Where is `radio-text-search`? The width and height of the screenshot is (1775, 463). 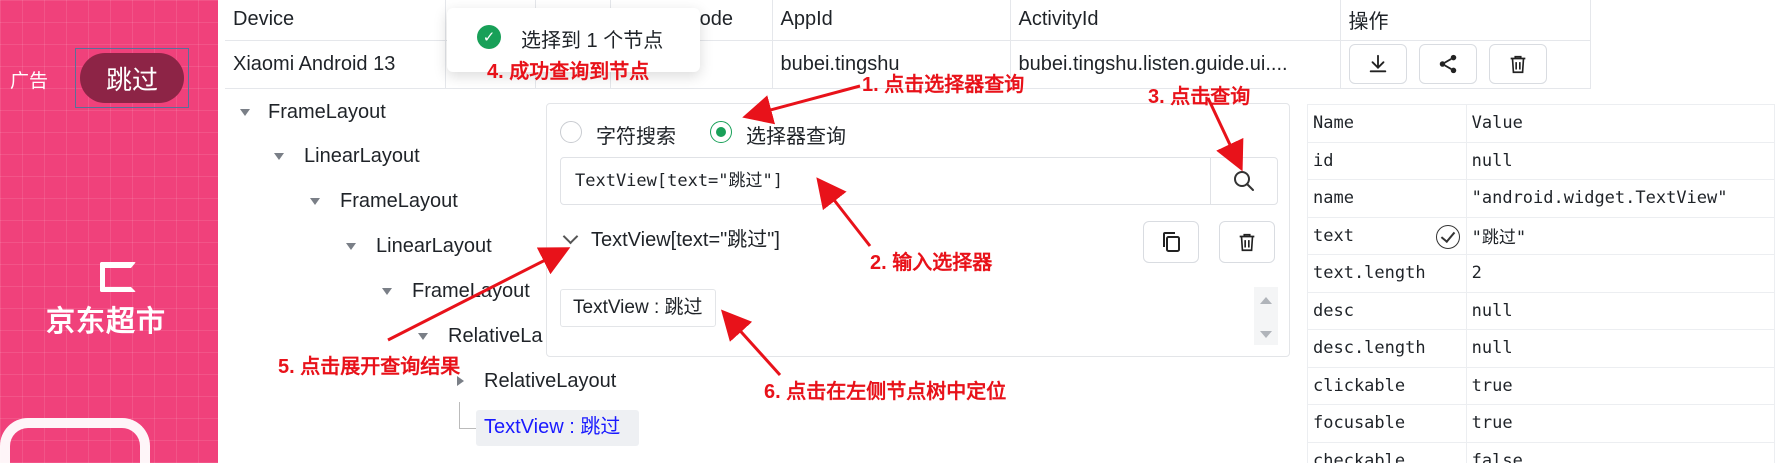 radio-text-search is located at coordinates (571, 132).